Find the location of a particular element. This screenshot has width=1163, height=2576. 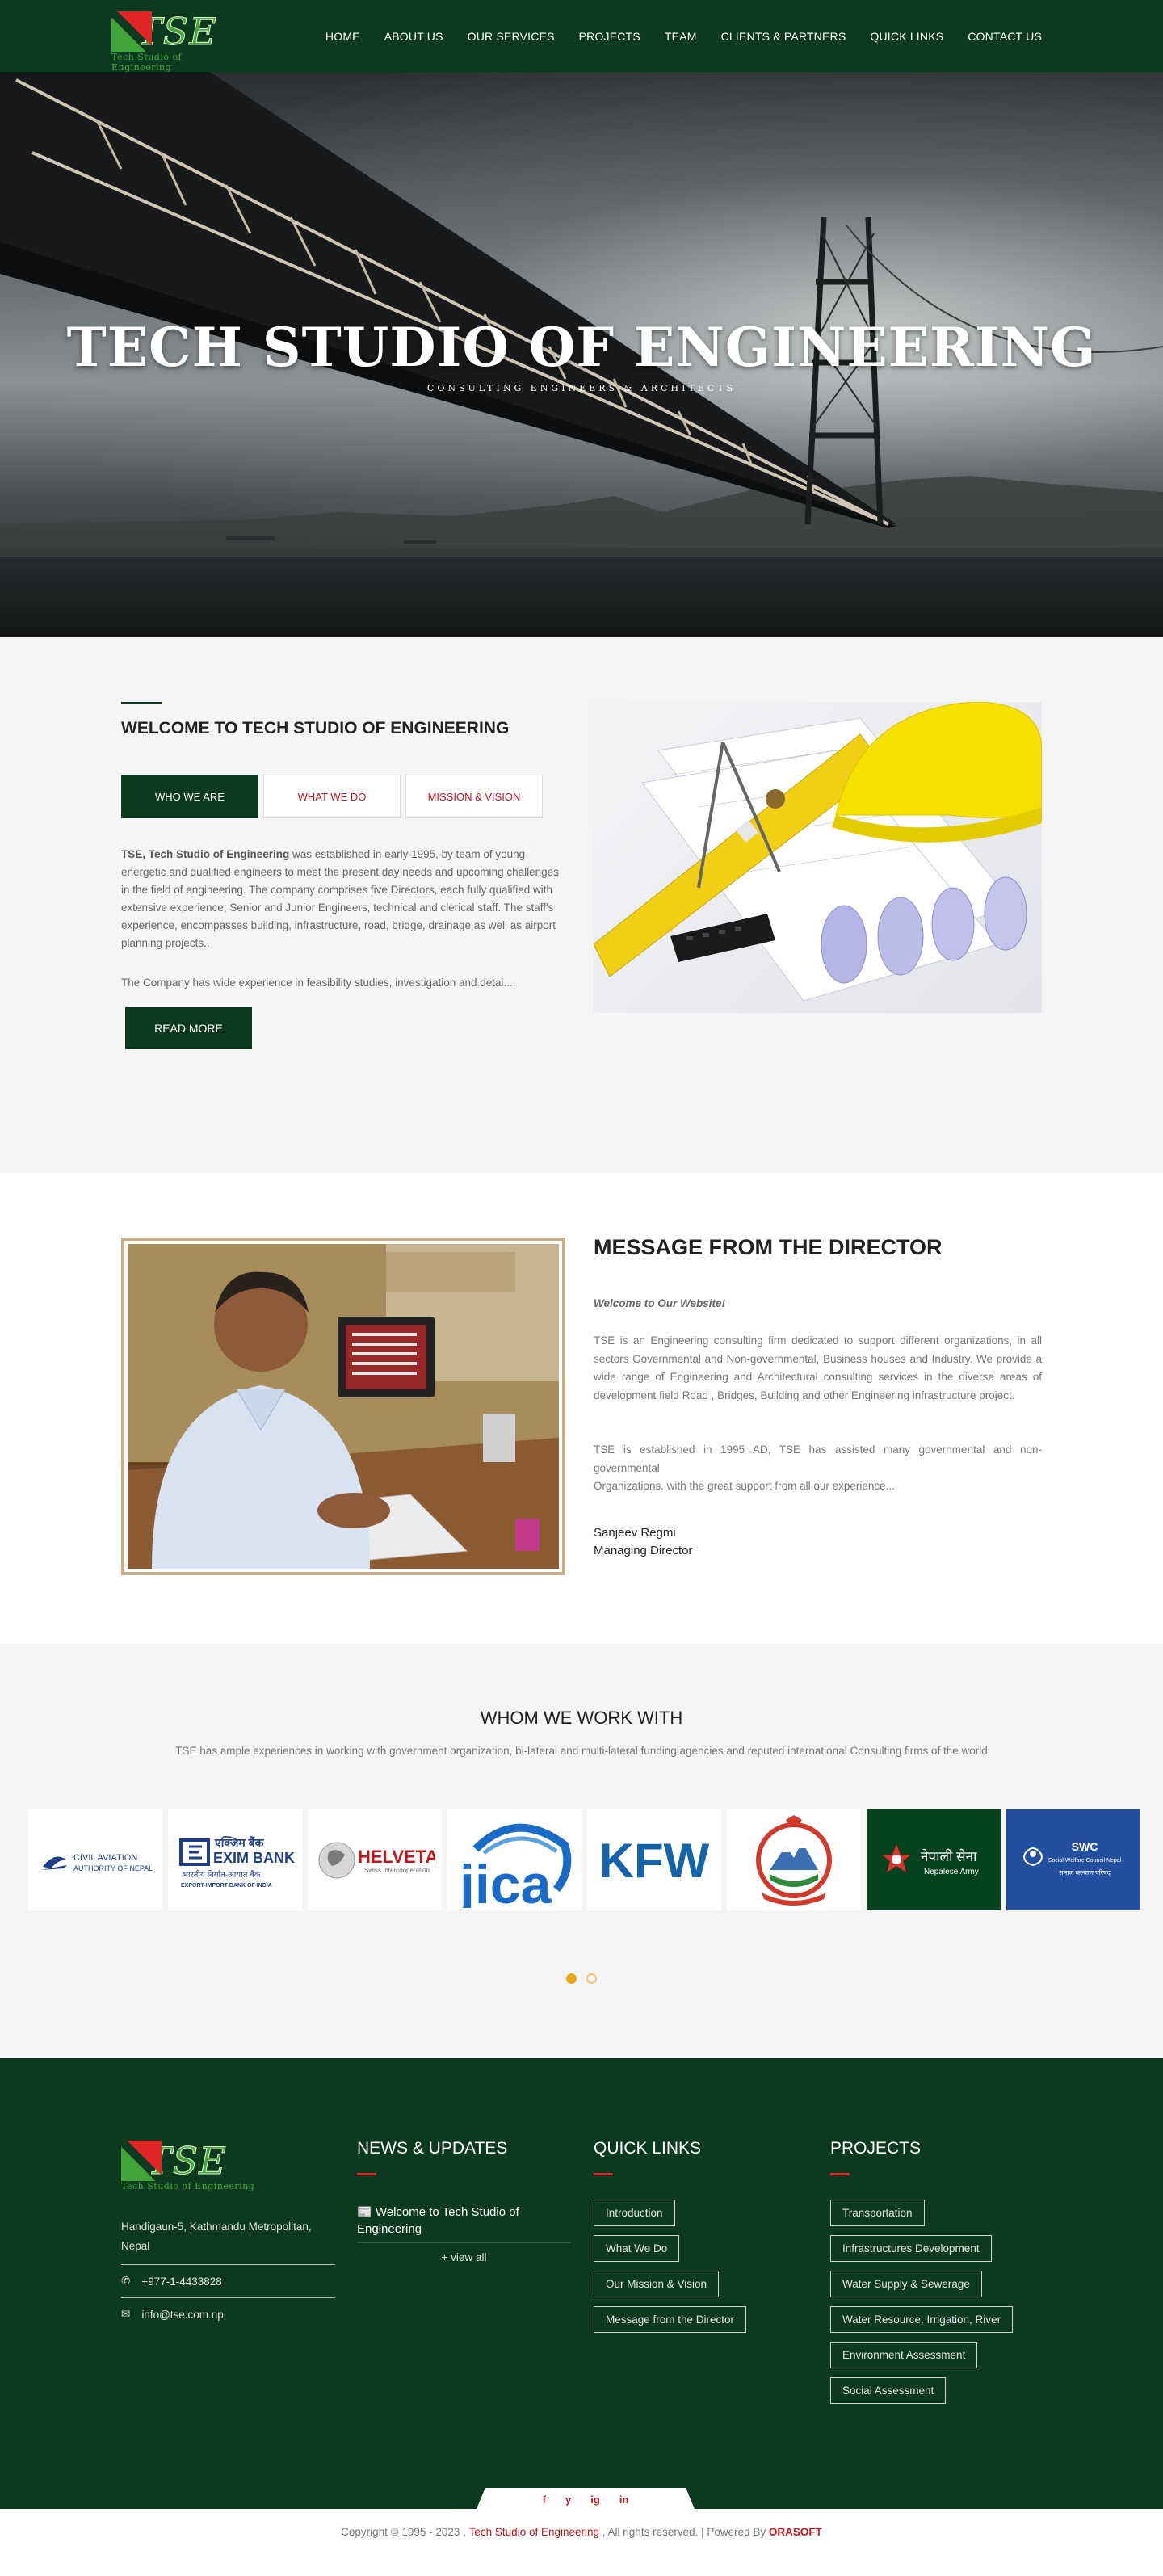

project-link-social: Social Assessment is located at coordinates (888, 2390).